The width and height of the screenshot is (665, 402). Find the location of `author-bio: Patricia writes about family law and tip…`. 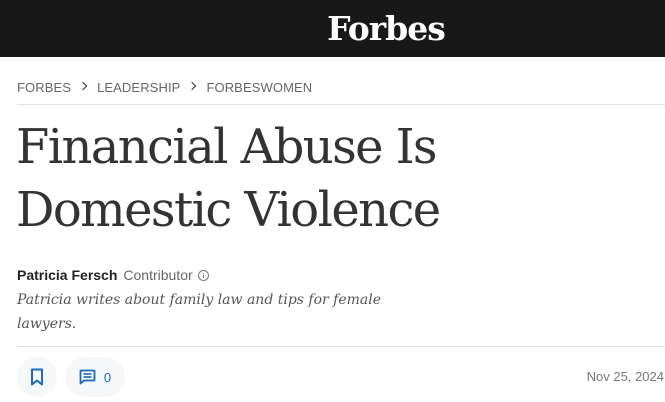

author-bio: Patricia writes about family law and tip… is located at coordinates (199, 312).